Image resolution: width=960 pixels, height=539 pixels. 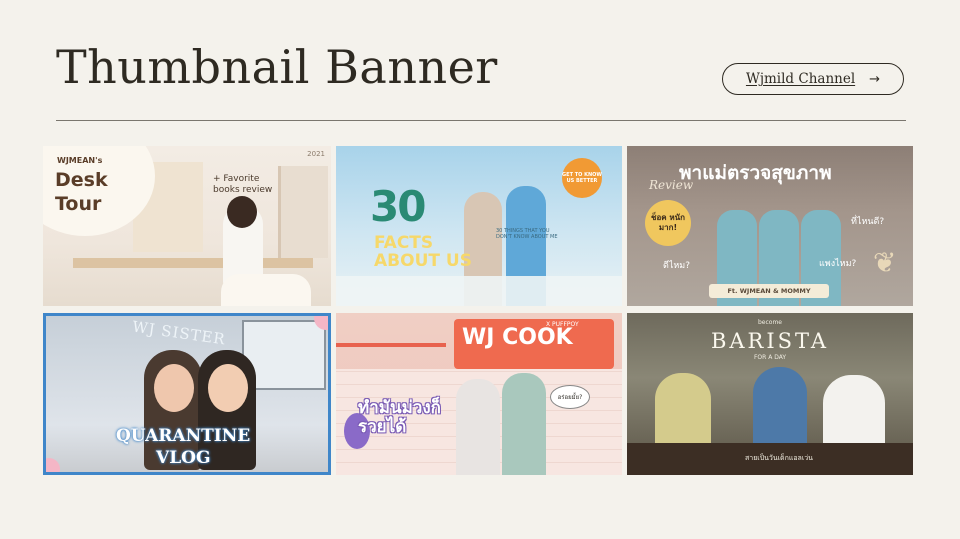 What do you see at coordinates (193, 263) in the screenshot?
I see `desk` at bounding box center [193, 263].